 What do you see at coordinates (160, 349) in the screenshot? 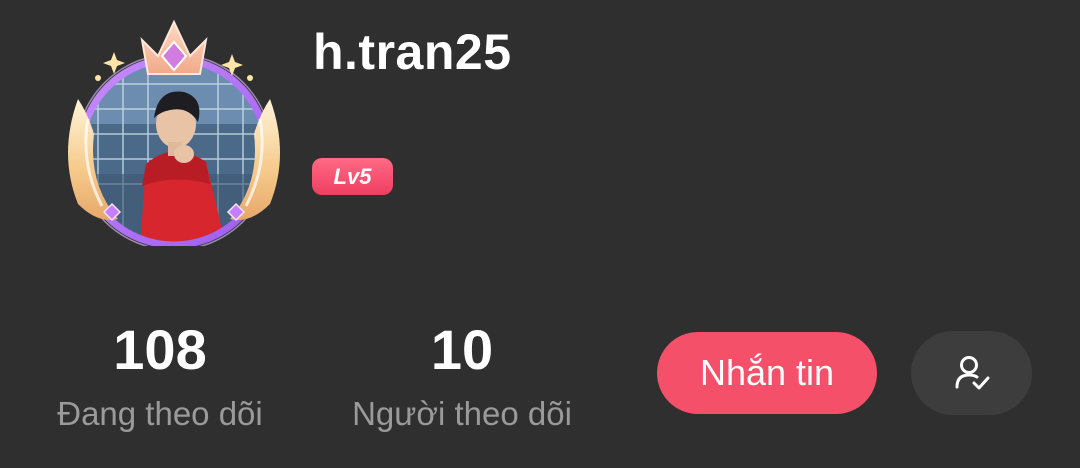
I see `following-count: 108` at bounding box center [160, 349].